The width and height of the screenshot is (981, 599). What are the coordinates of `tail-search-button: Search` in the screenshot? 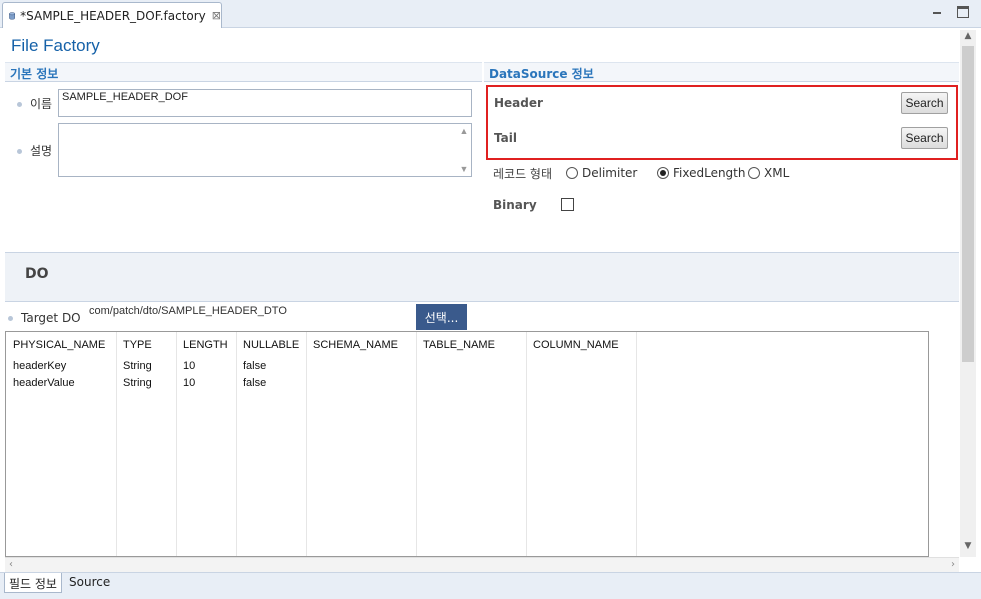 It's located at (924, 138).